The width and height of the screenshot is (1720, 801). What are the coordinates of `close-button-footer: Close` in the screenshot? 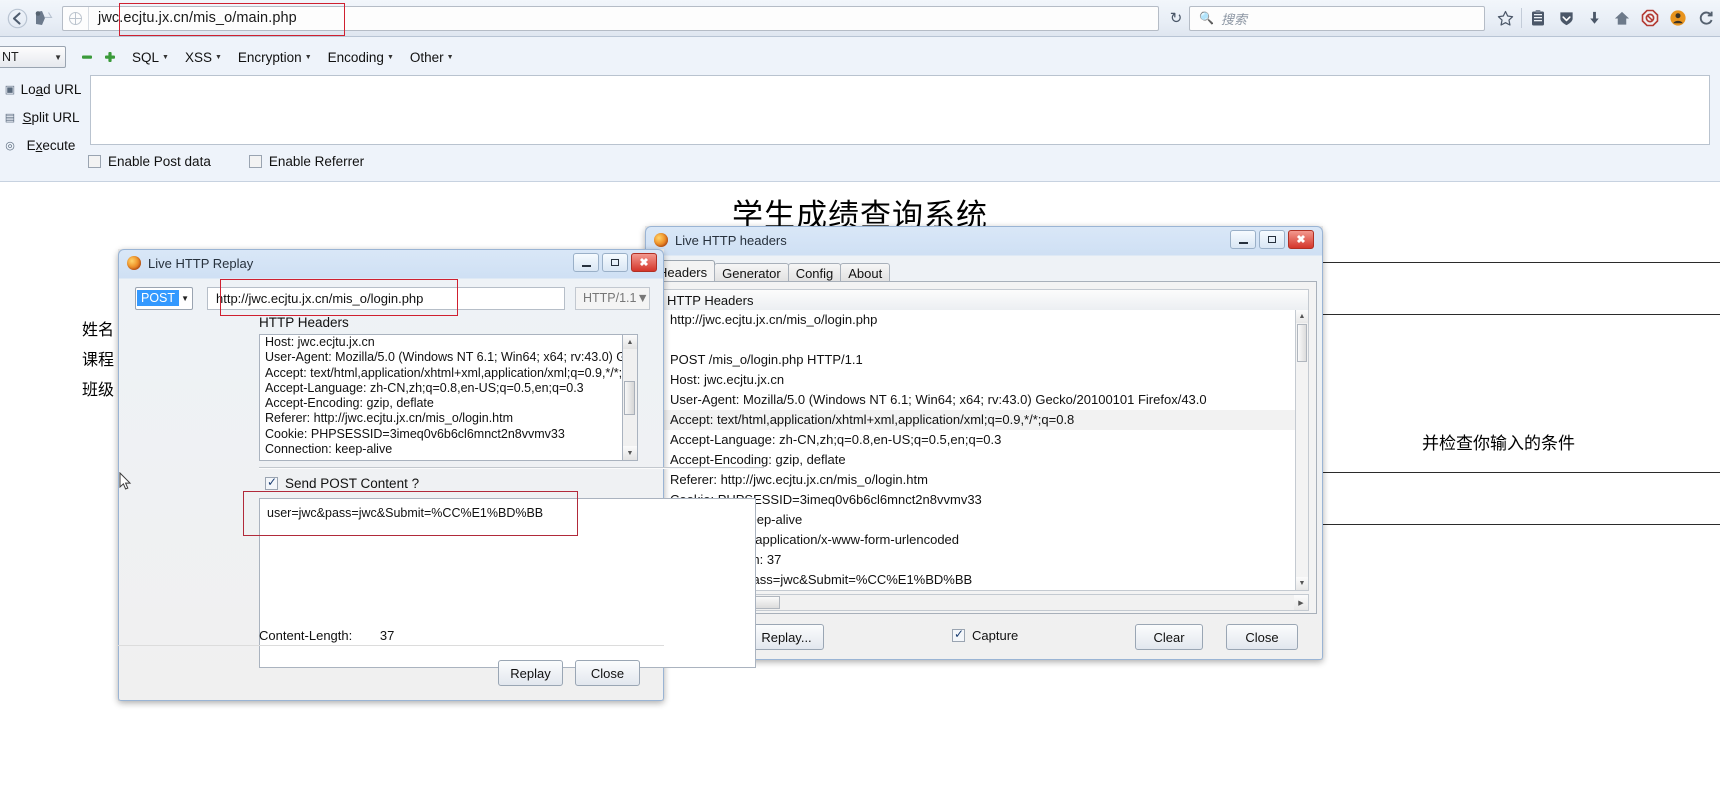 It's located at (1262, 637).